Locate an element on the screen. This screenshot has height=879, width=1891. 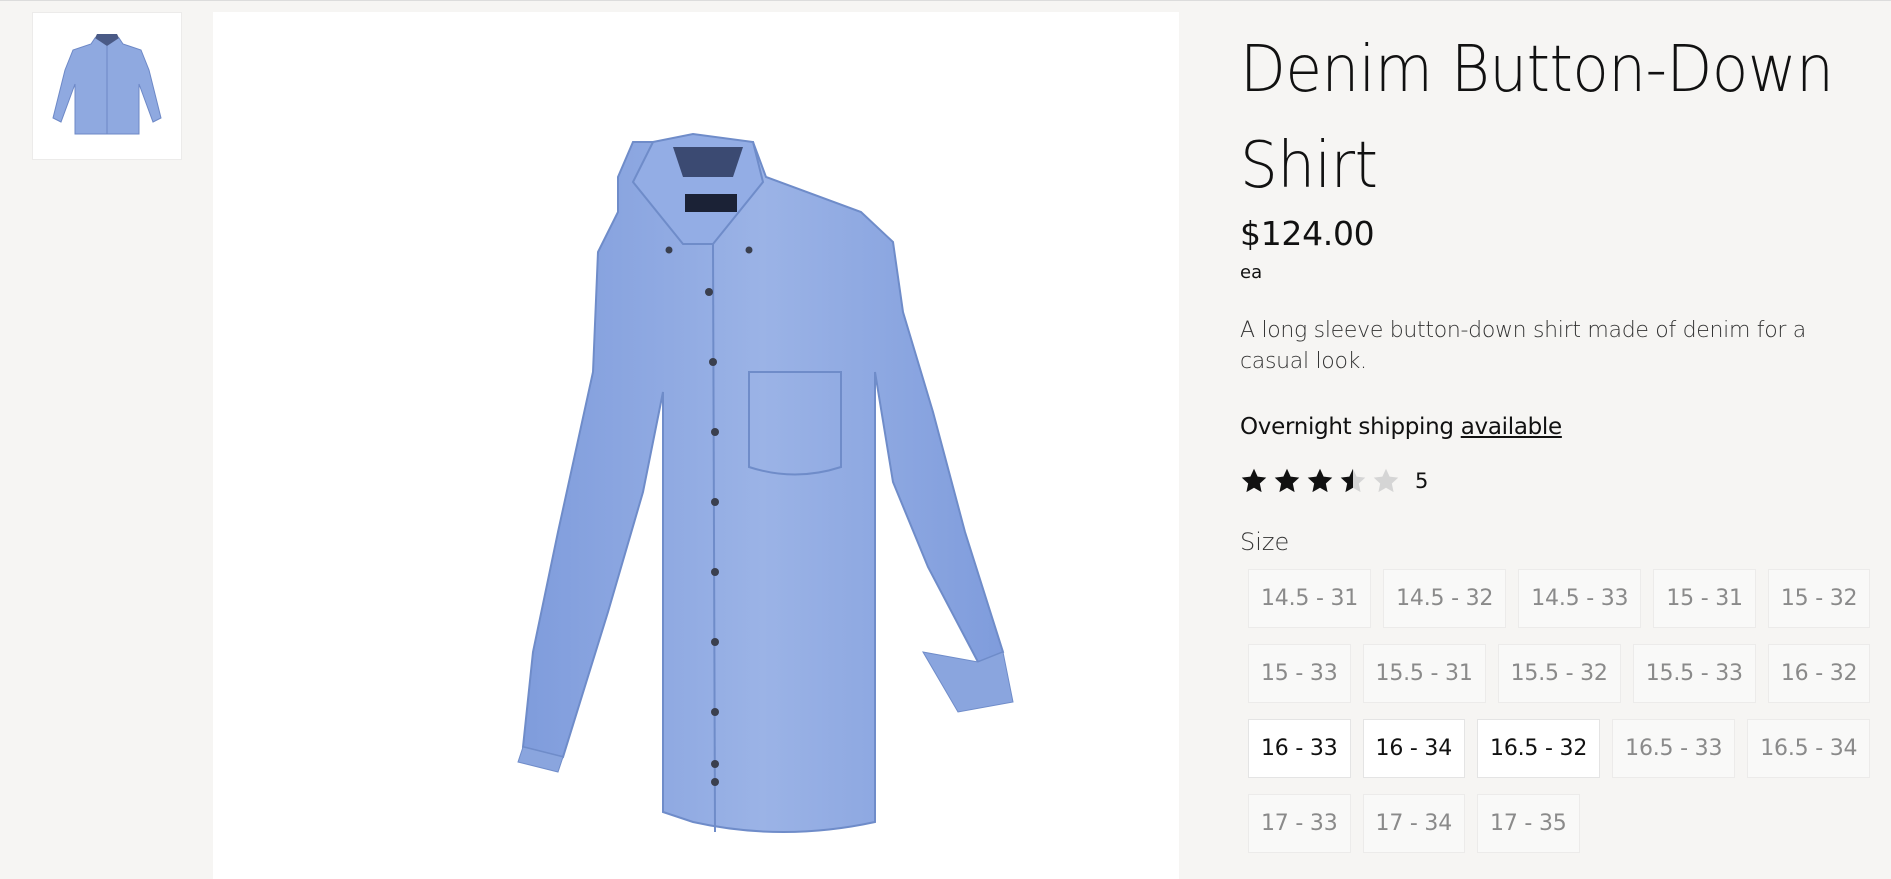
size-option-14_5-31: 14.5 - 31 is located at coordinates (1310, 598).